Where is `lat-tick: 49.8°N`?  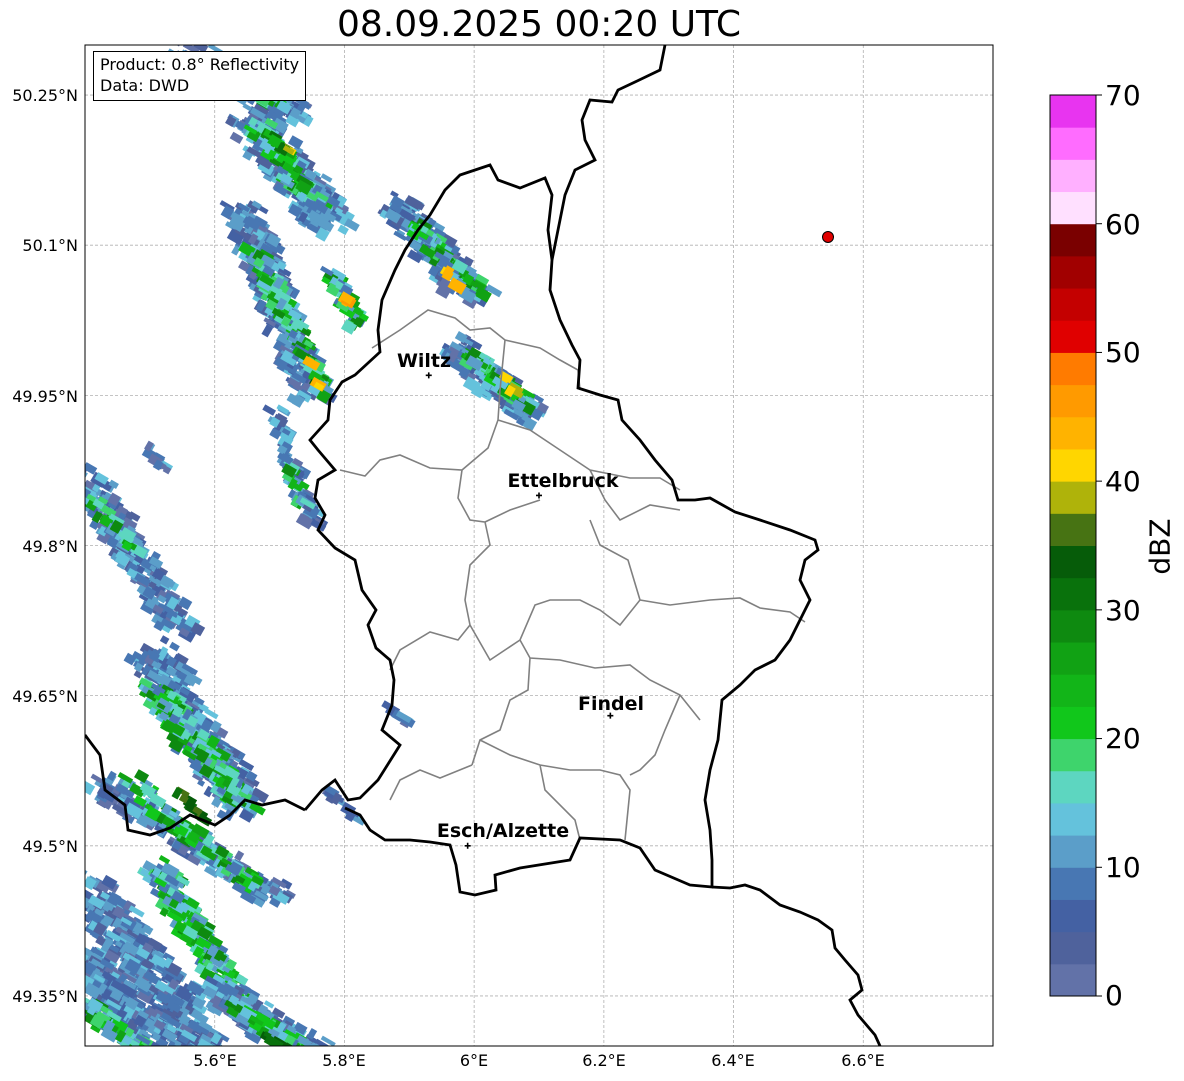
lat-tick: 49.8°N is located at coordinates (50, 546).